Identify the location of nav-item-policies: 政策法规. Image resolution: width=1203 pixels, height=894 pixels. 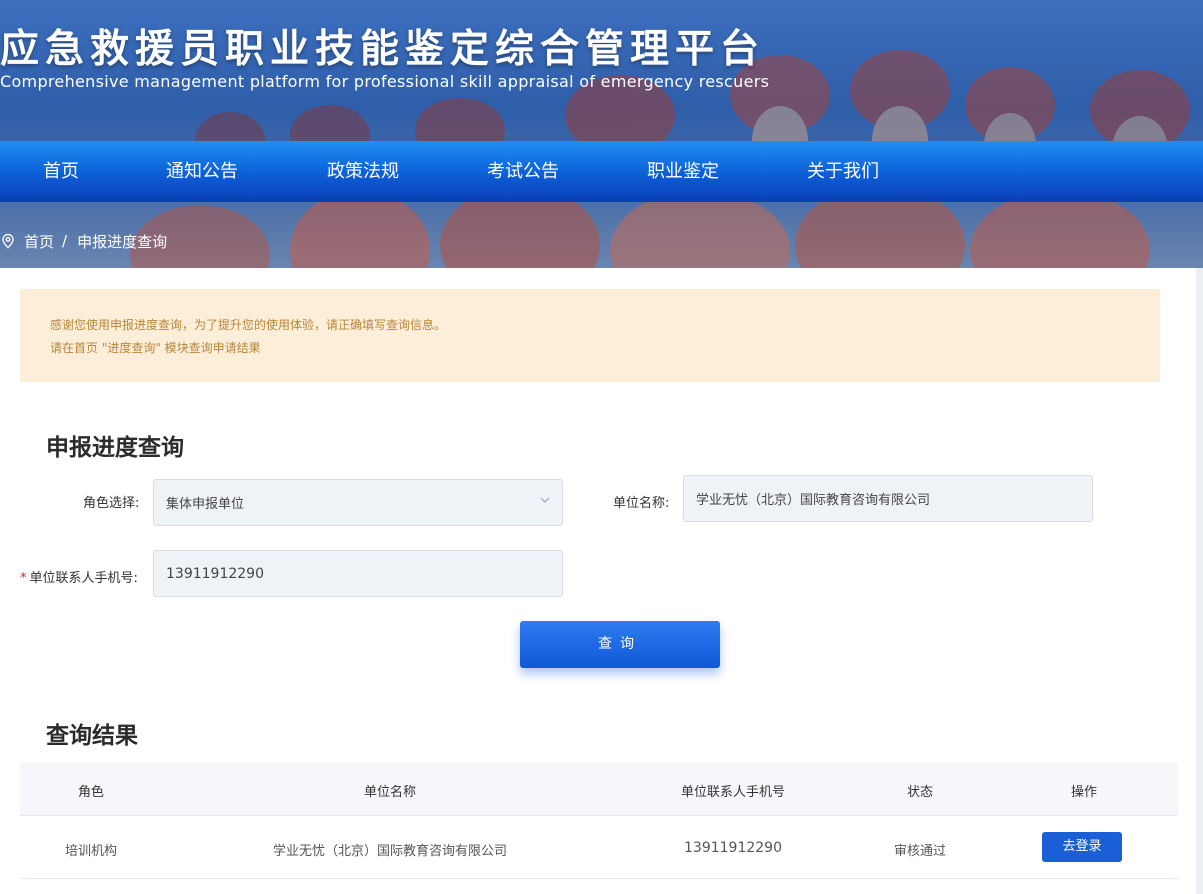
(363, 171).